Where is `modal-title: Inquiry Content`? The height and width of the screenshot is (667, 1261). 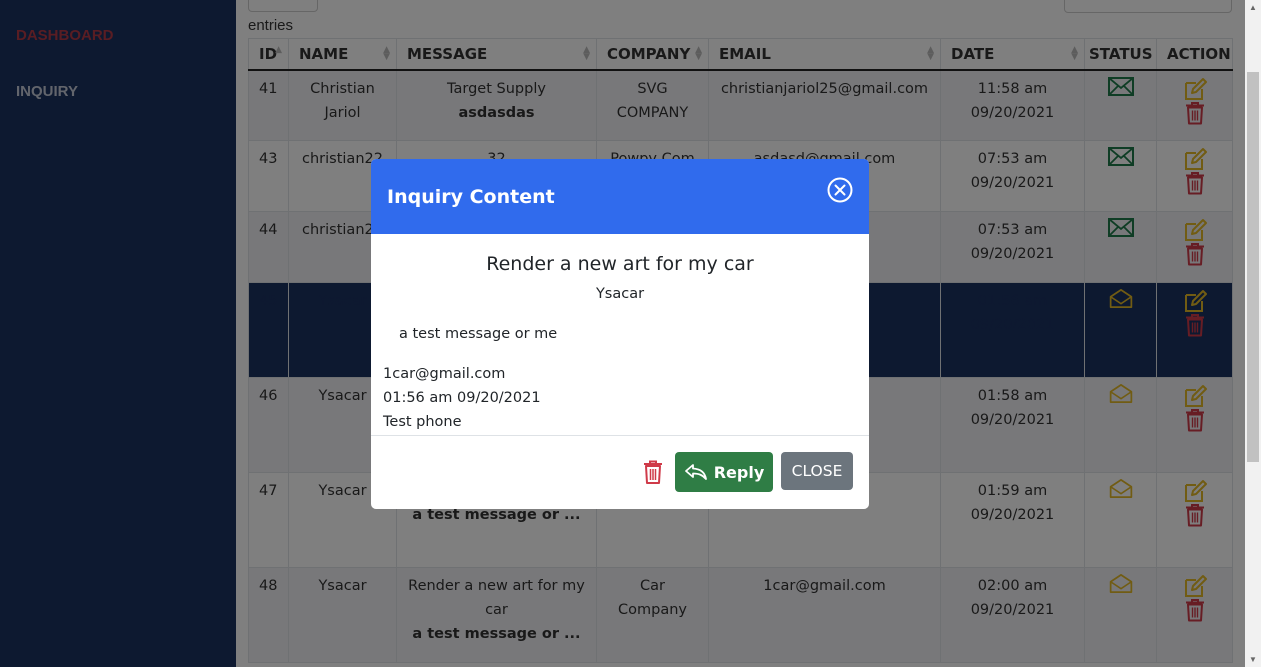 modal-title: Inquiry Content is located at coordinates (471, 197).